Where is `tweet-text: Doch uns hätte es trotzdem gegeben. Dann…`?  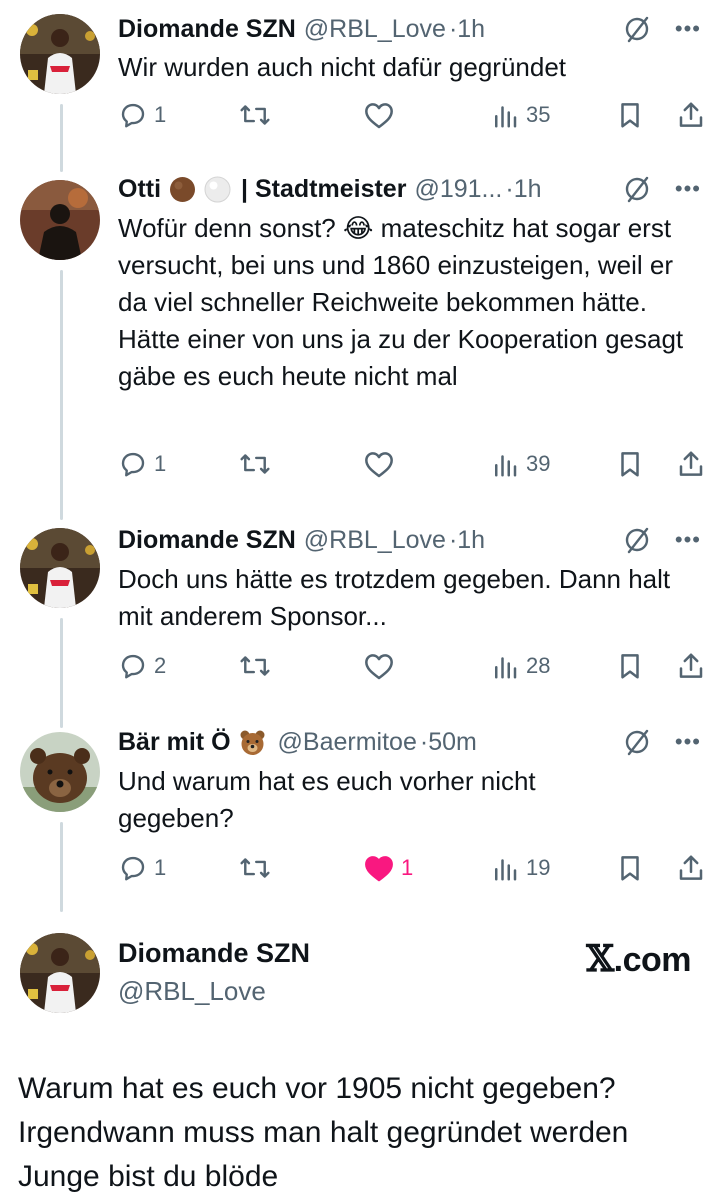
tweet-text: Doch uns hätte es trotzdem gegeben. Dann… is located at coordinates (394, 597).